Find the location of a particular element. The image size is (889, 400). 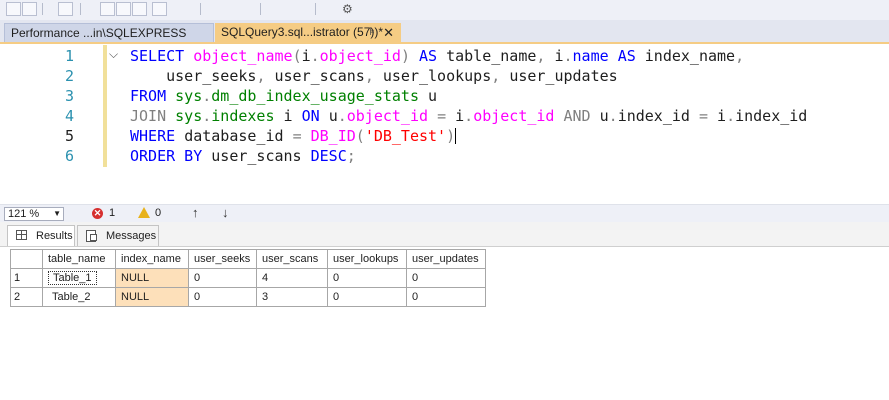

warning-icon is located at coordinates (144, 212).